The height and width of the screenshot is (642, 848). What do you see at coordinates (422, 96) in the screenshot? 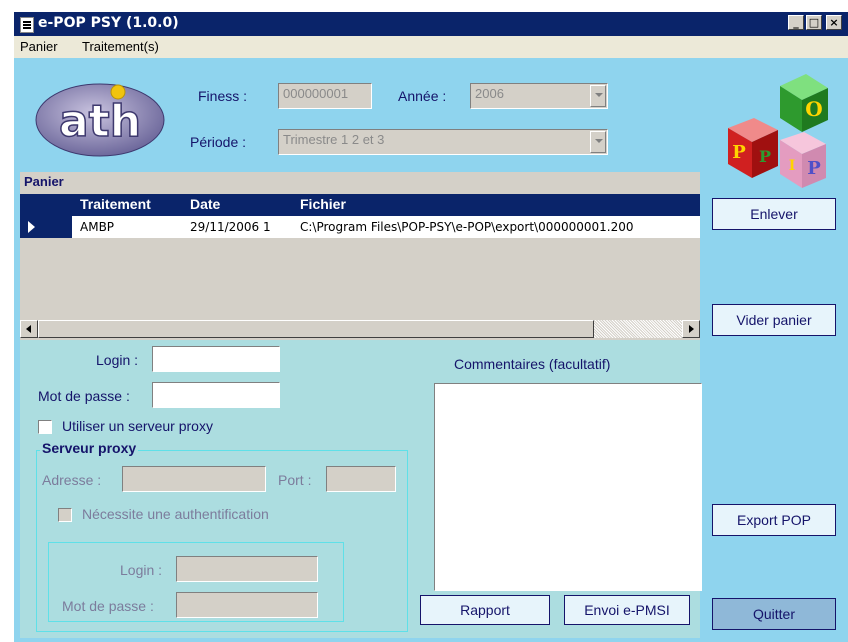
I see `annee-label: Année :` at bounding box center [422, 96].